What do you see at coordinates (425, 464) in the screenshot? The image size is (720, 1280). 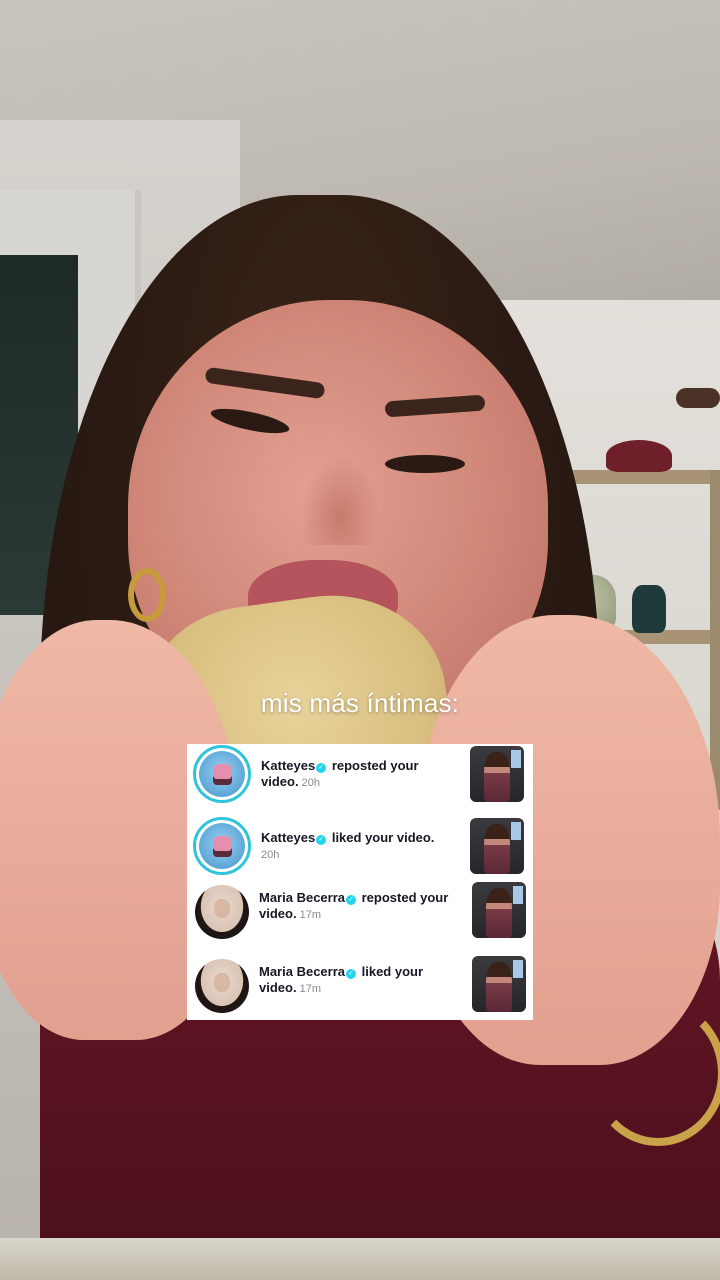 I see `eye-right` at bounding box center [425, 464].